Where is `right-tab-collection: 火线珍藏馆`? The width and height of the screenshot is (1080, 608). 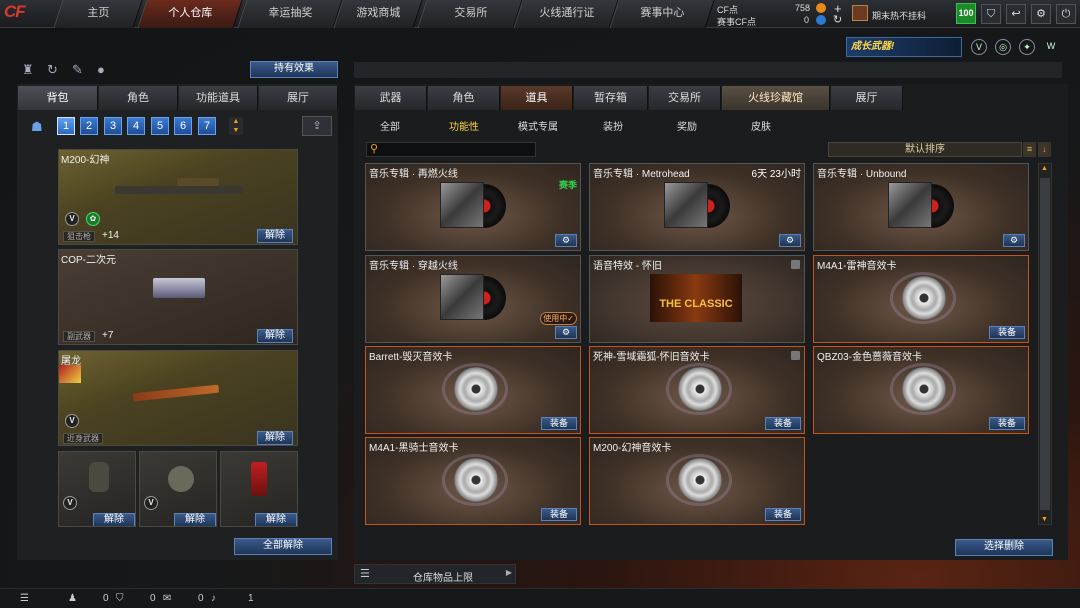 right-tab-collection: 火线珍藏馆 is located at coordinates (776, 98).